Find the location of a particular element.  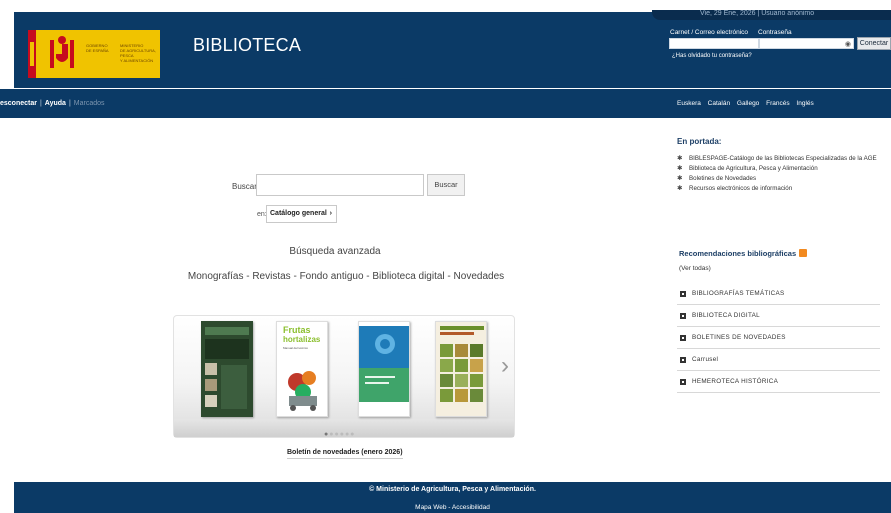

recommendations-title: Recomendaciones bibliográficas is located at coordinates (743, 253).